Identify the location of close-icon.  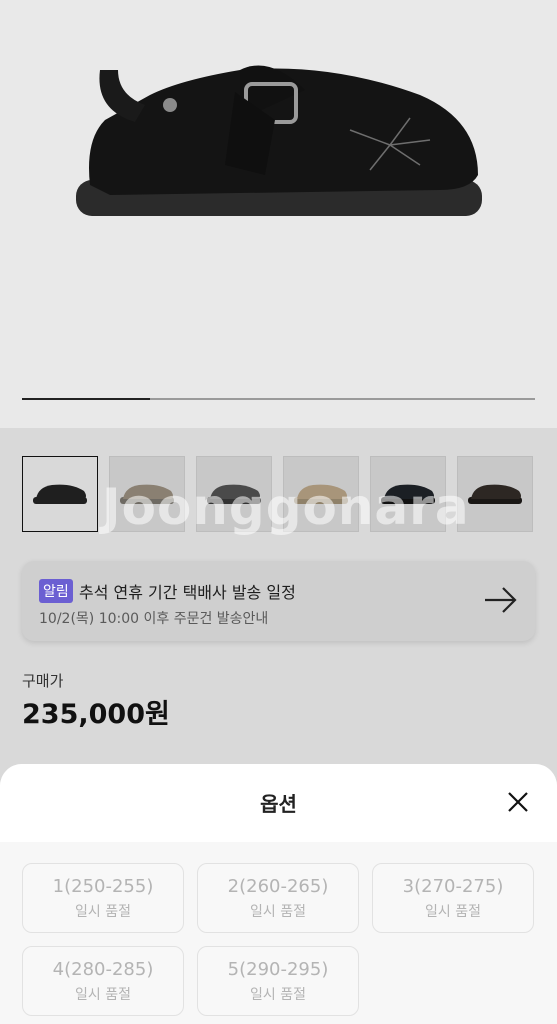
(518, 802).